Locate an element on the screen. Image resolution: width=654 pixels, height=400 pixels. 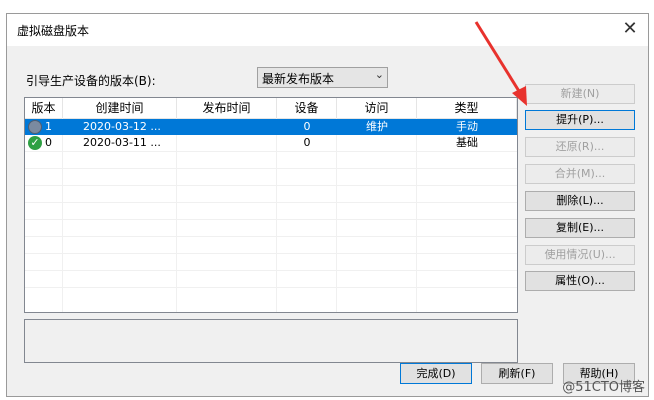
arrow-head is located at coordinates (519, 96).